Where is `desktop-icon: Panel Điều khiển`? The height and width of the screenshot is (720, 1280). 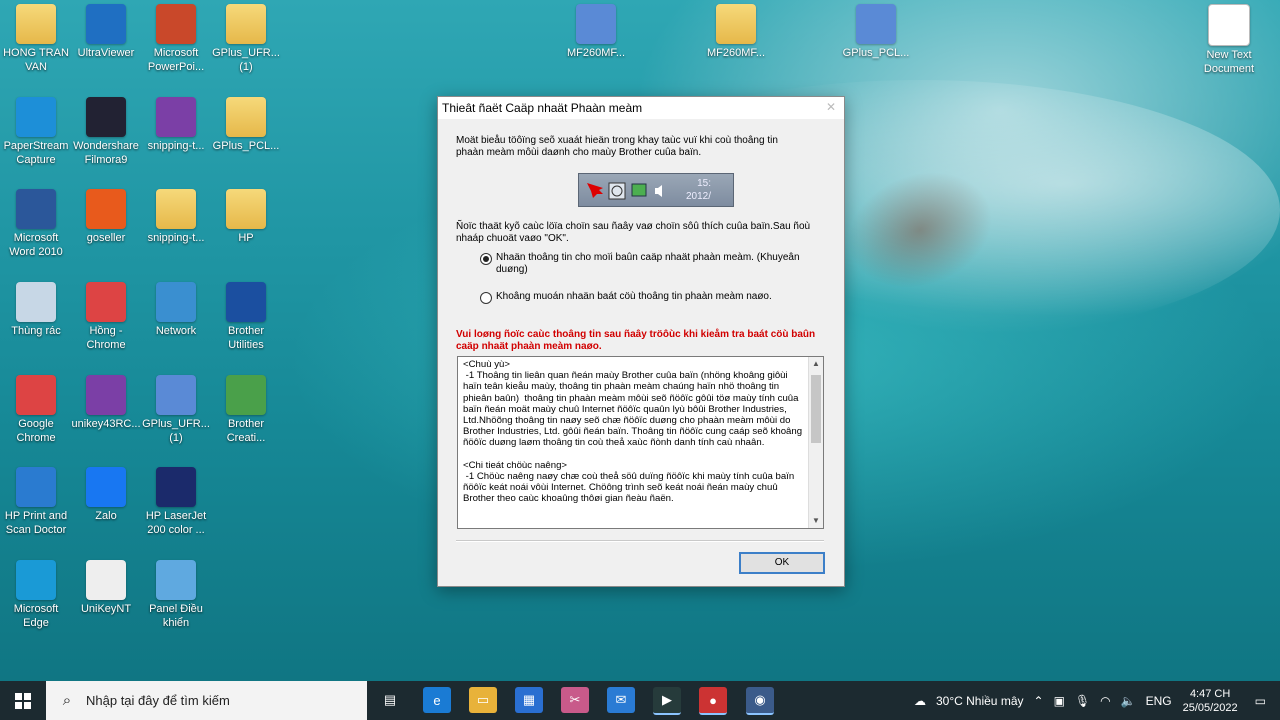
desktop-icon: Panel Điều khiển is located at coordinates (176, 595).